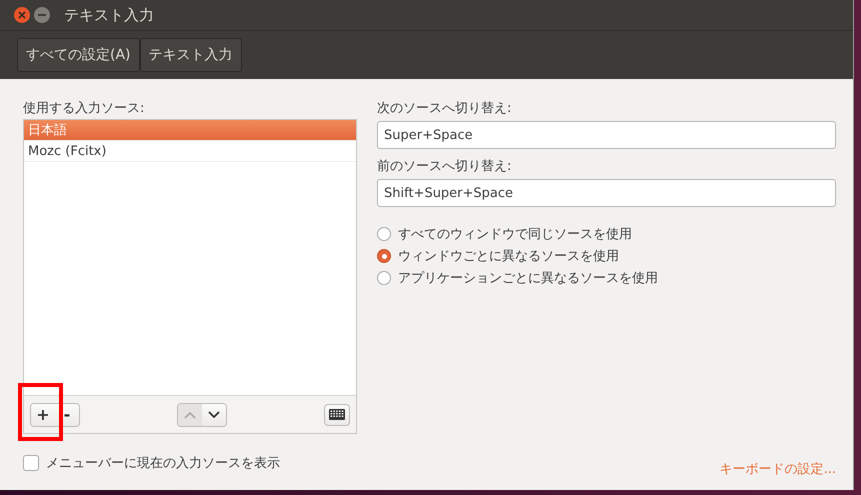  Describe the element at coordinates (78, 55) in the screenshot. I see `breadcrumb-button: すべての設定(A)` at that location.